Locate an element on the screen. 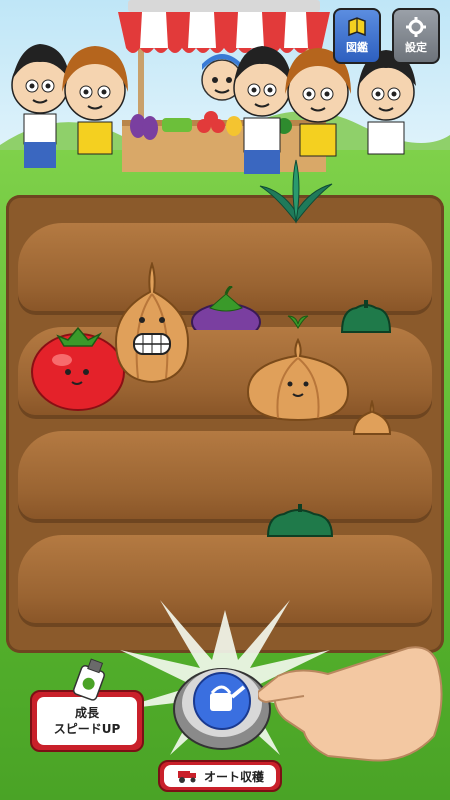  auto-harvest-button: オート収穫 is located at coordinates (220, 776).